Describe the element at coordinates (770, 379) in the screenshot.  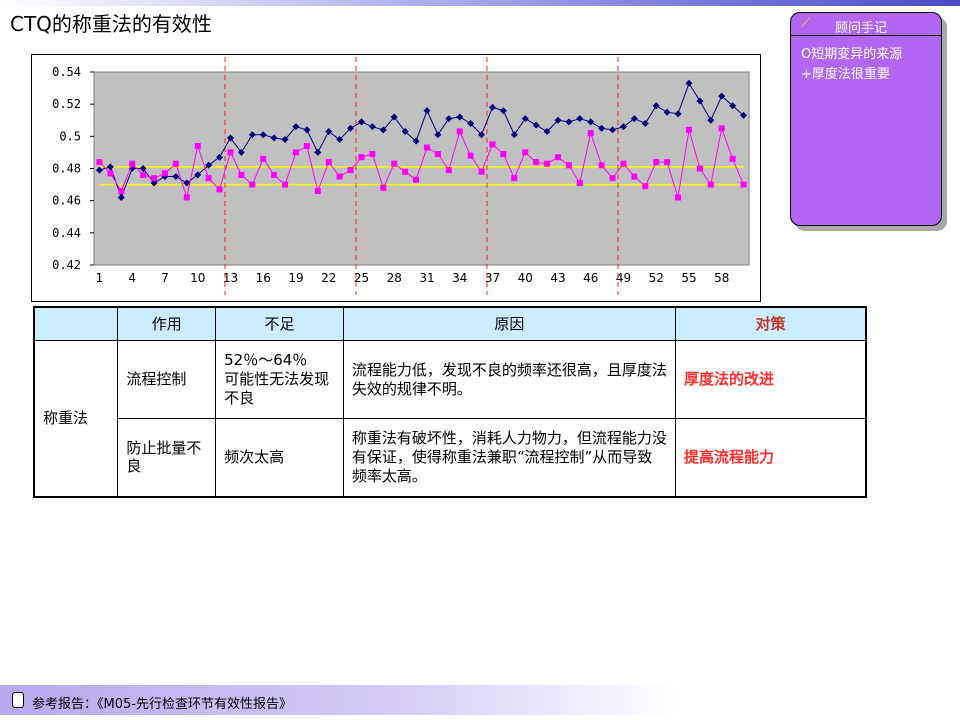
I see `measure-cell: 厚度法的改进` at that location.